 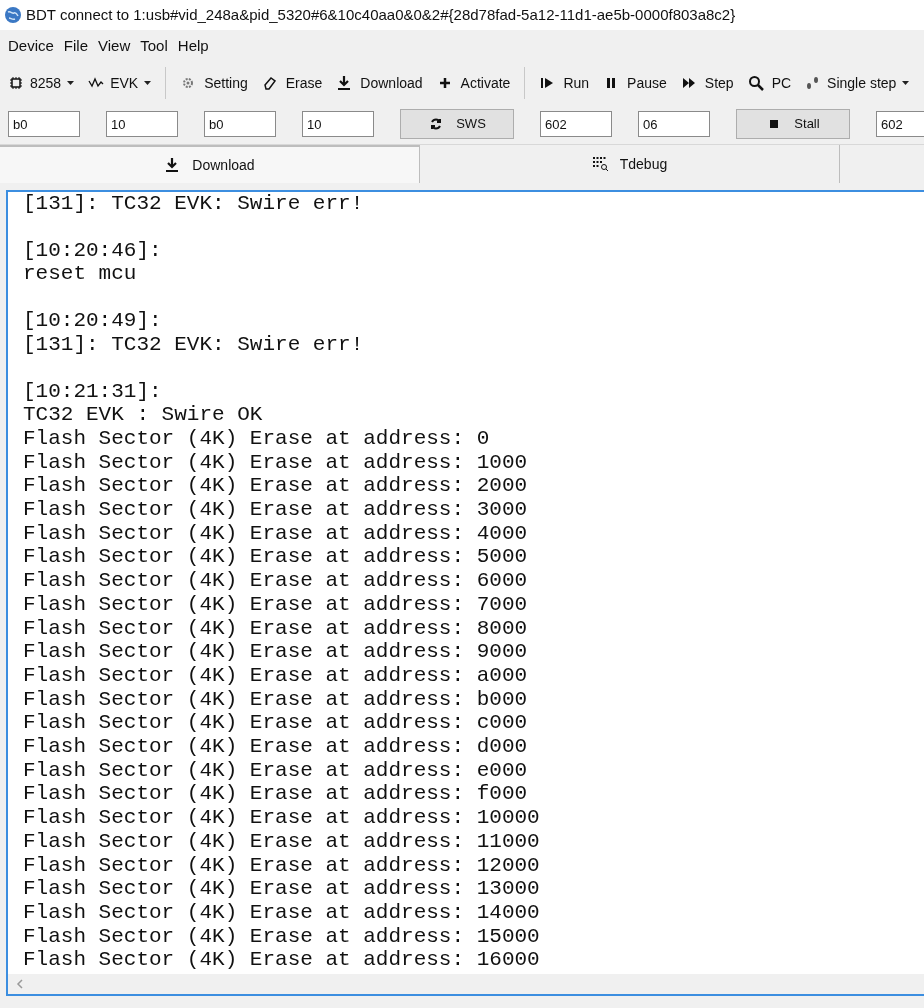 What do you see at coordinates (381, 14) in the screenshot?
I see `window-title: BDT connect to 1:usb#vid_248a&pid_5320#6&10c40aa0&0&2#{28d78fad-5a12-11d1-ae5b-0000f803a8c2}` at bounding box center [381, 14].